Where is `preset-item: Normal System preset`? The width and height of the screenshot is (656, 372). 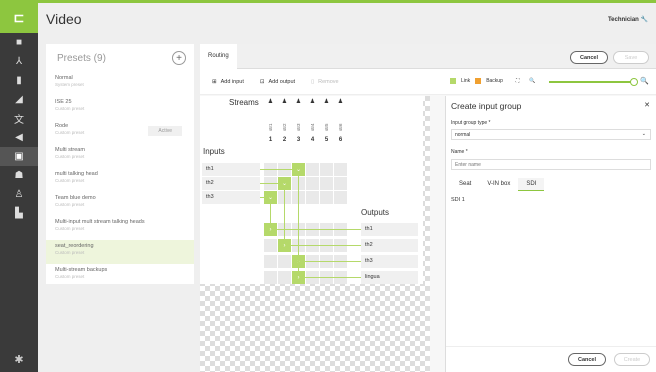 preset-item: Normal System preset is located at coordinates (120, 84).